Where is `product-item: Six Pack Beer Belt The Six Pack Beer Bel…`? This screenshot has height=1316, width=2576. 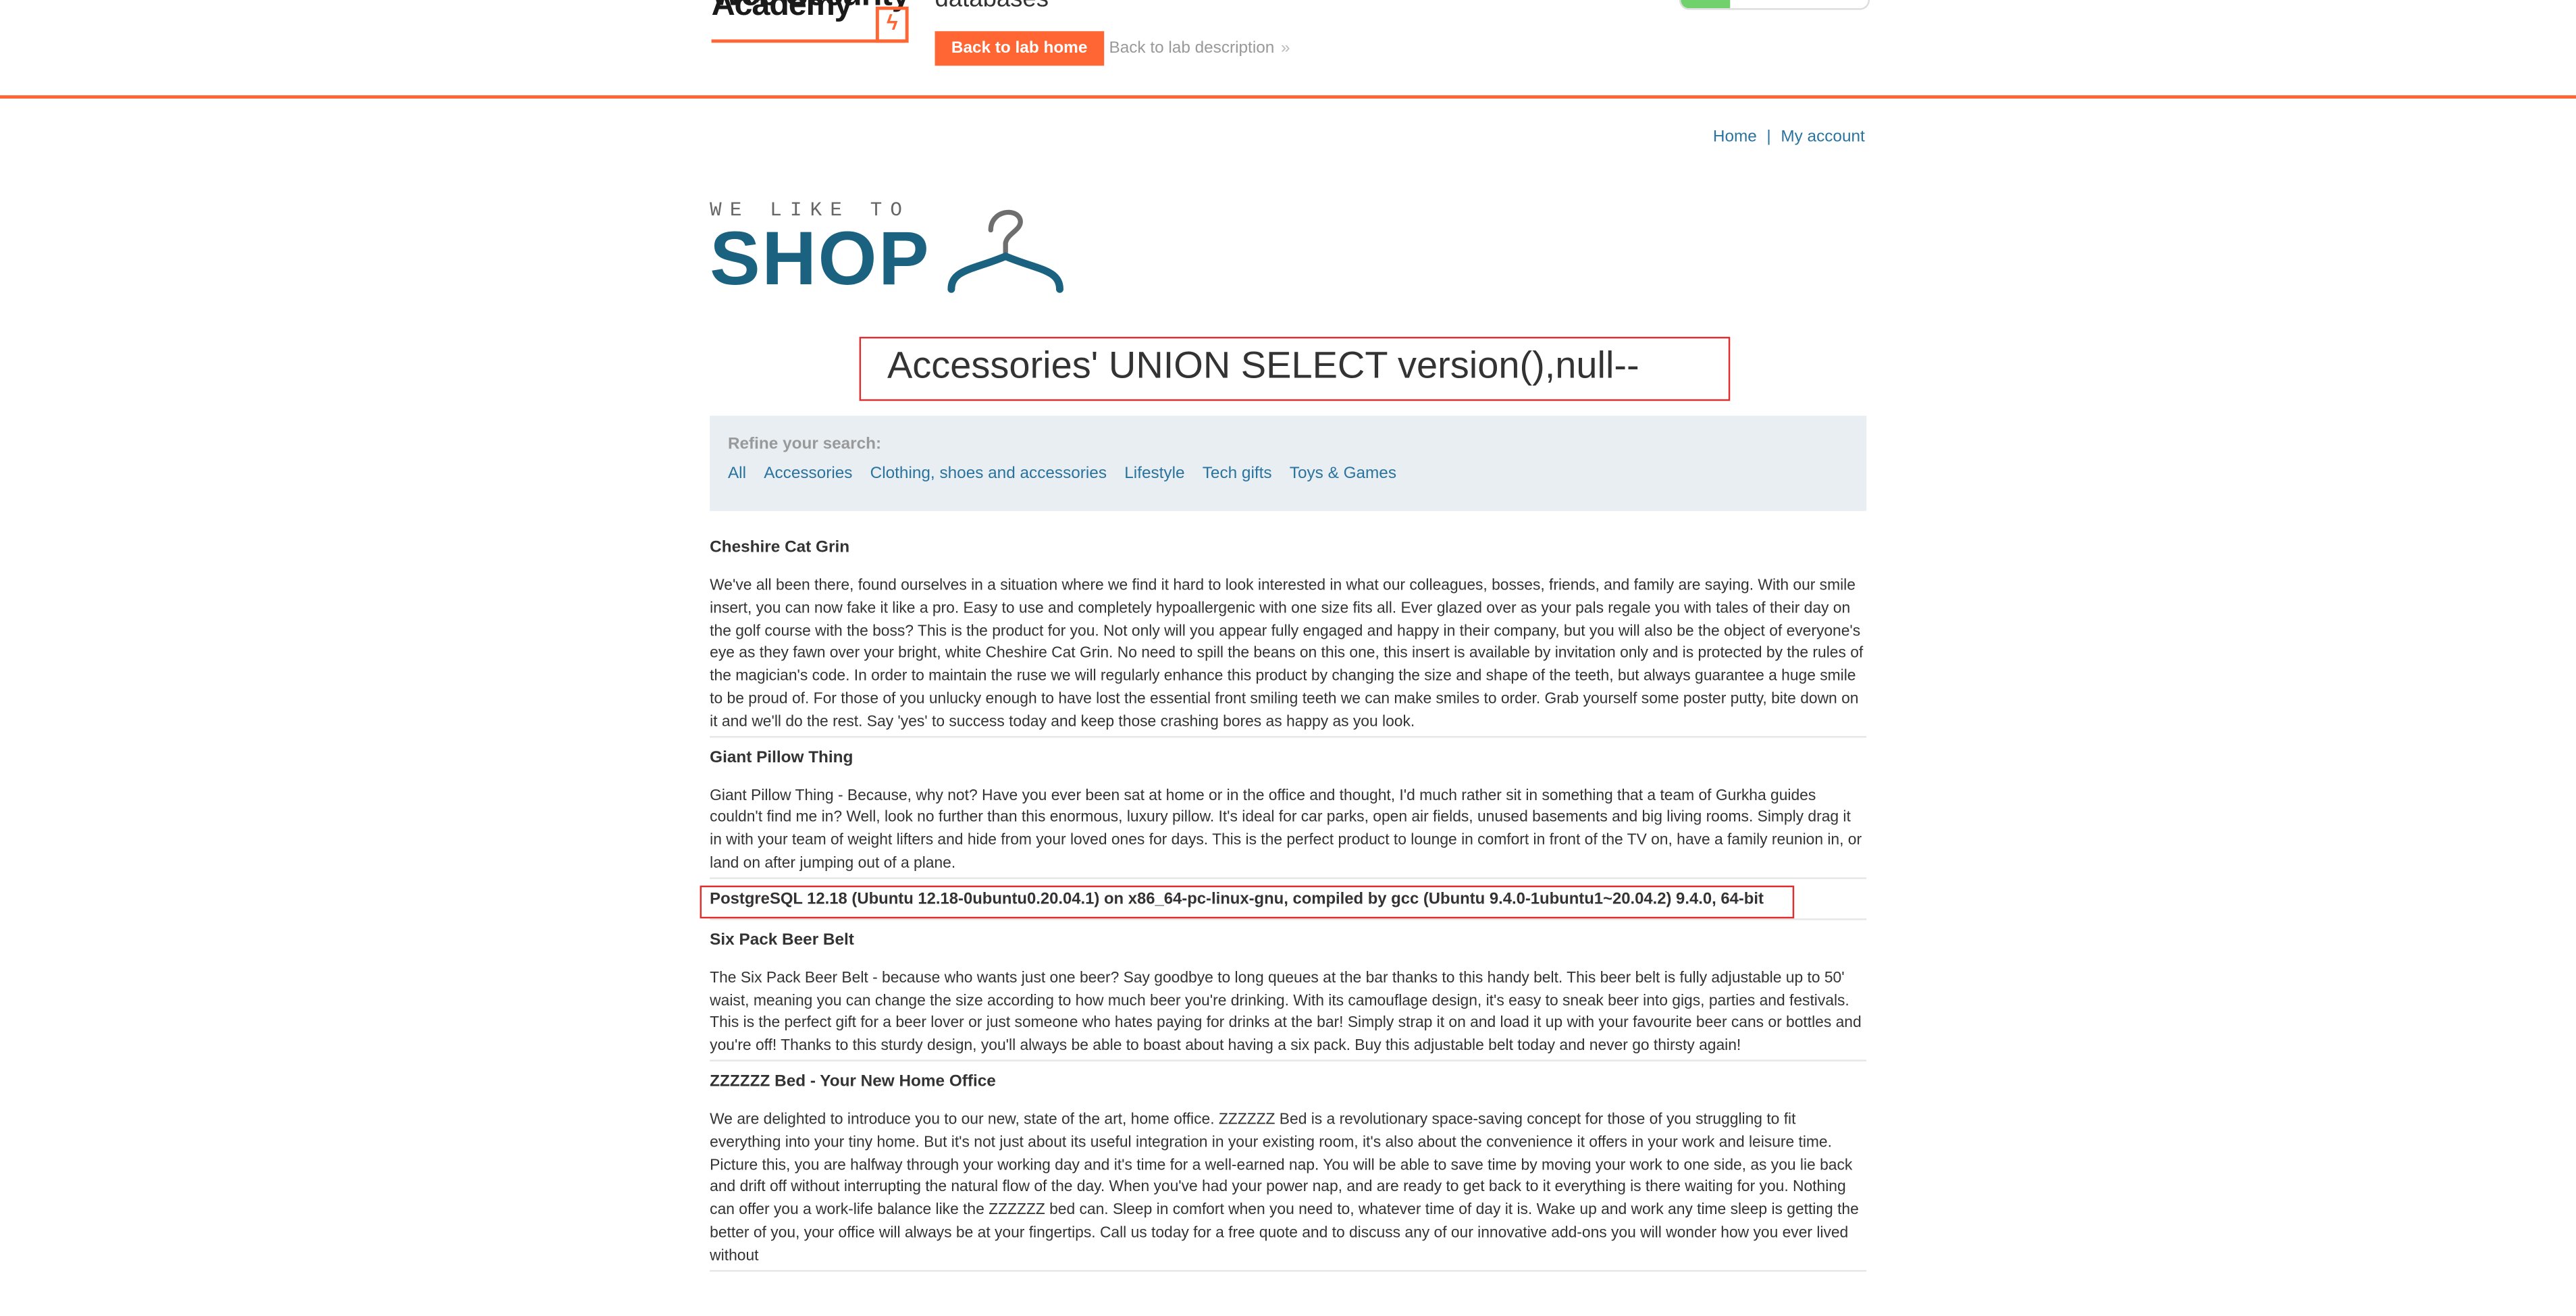 product-item: Six Pack Beer Belt The Six Pack Beer Bel… is located at coordinates (1288, 995).